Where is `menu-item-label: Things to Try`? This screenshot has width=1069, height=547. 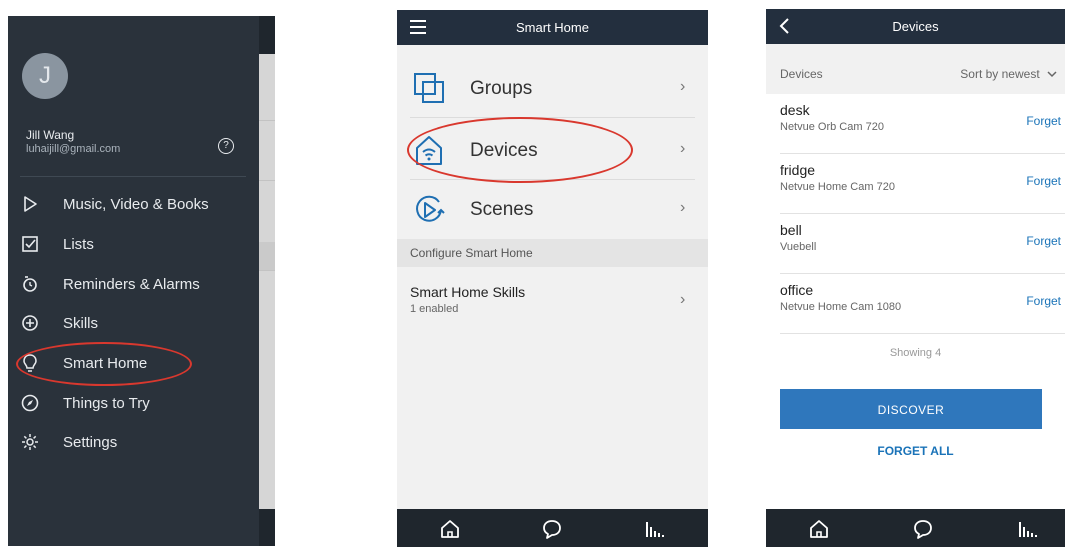 menu-item-label: Things to Try is located at coordinates (106, 403).